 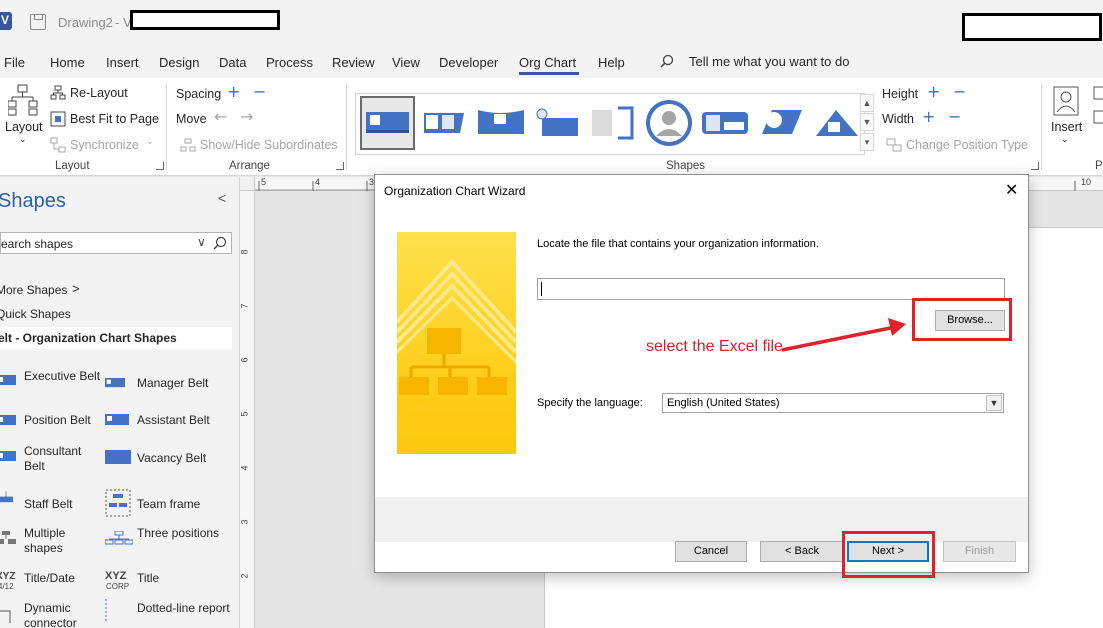 I want to click on height-decrease-icon: −, so click(x=959, y=91).